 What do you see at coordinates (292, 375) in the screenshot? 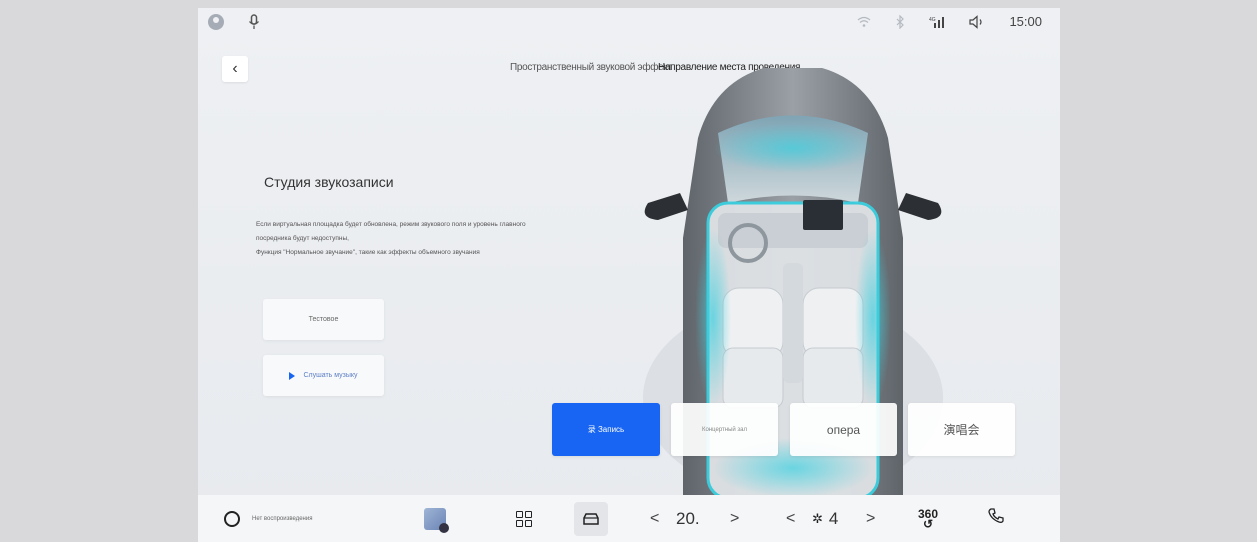
I see `play-icon` at bounding box center [292, 375].